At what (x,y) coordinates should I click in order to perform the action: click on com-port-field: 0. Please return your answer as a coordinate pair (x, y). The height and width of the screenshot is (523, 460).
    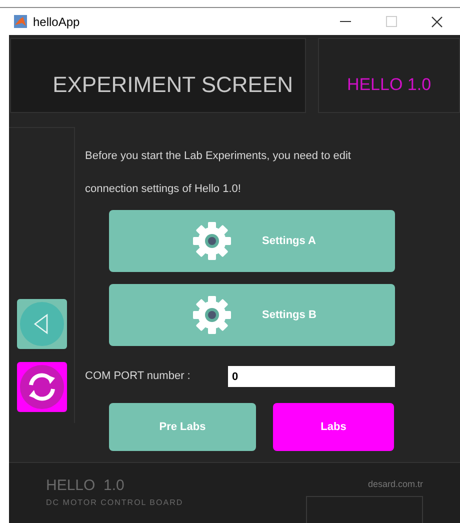
    Looking at the image, I should click on (311, 376).